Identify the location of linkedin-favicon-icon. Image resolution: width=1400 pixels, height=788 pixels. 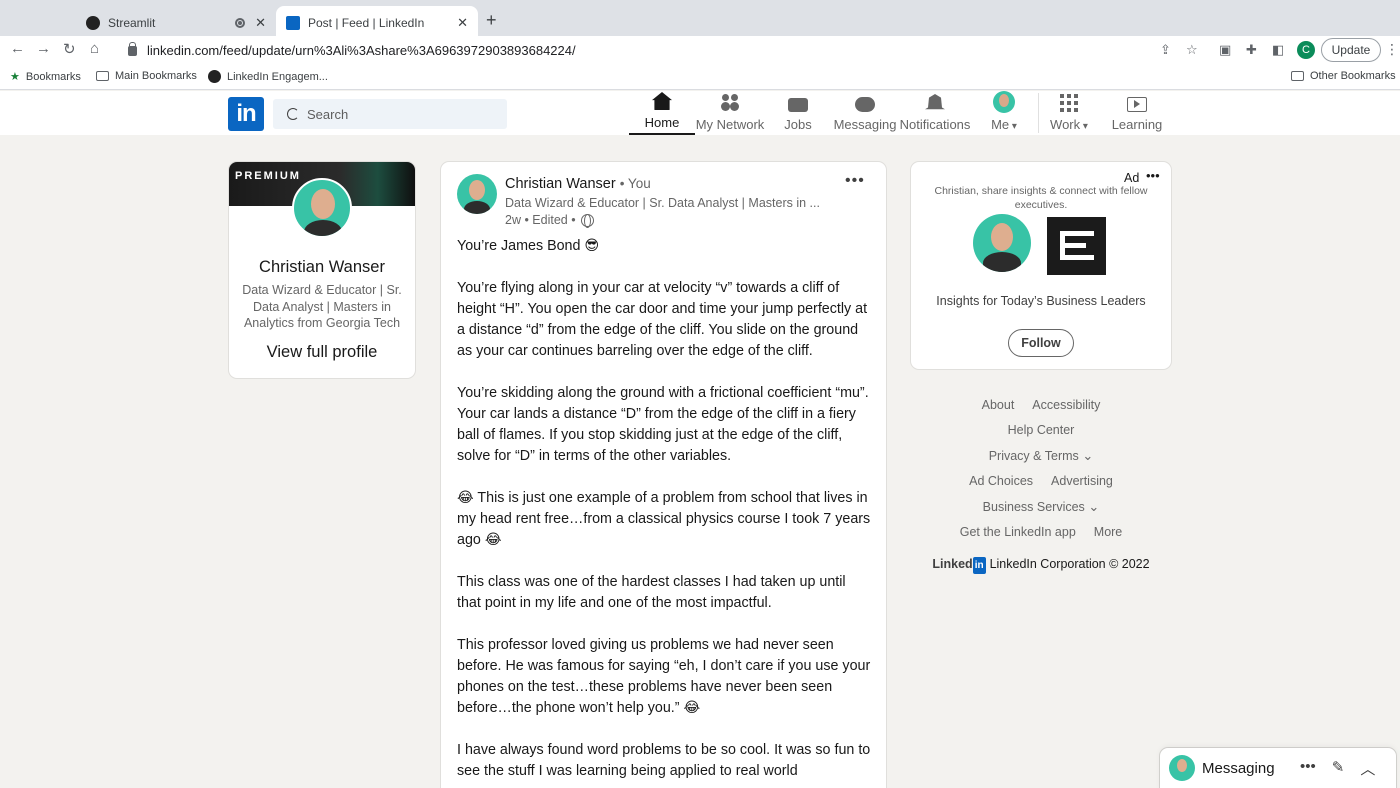
(293, 23).